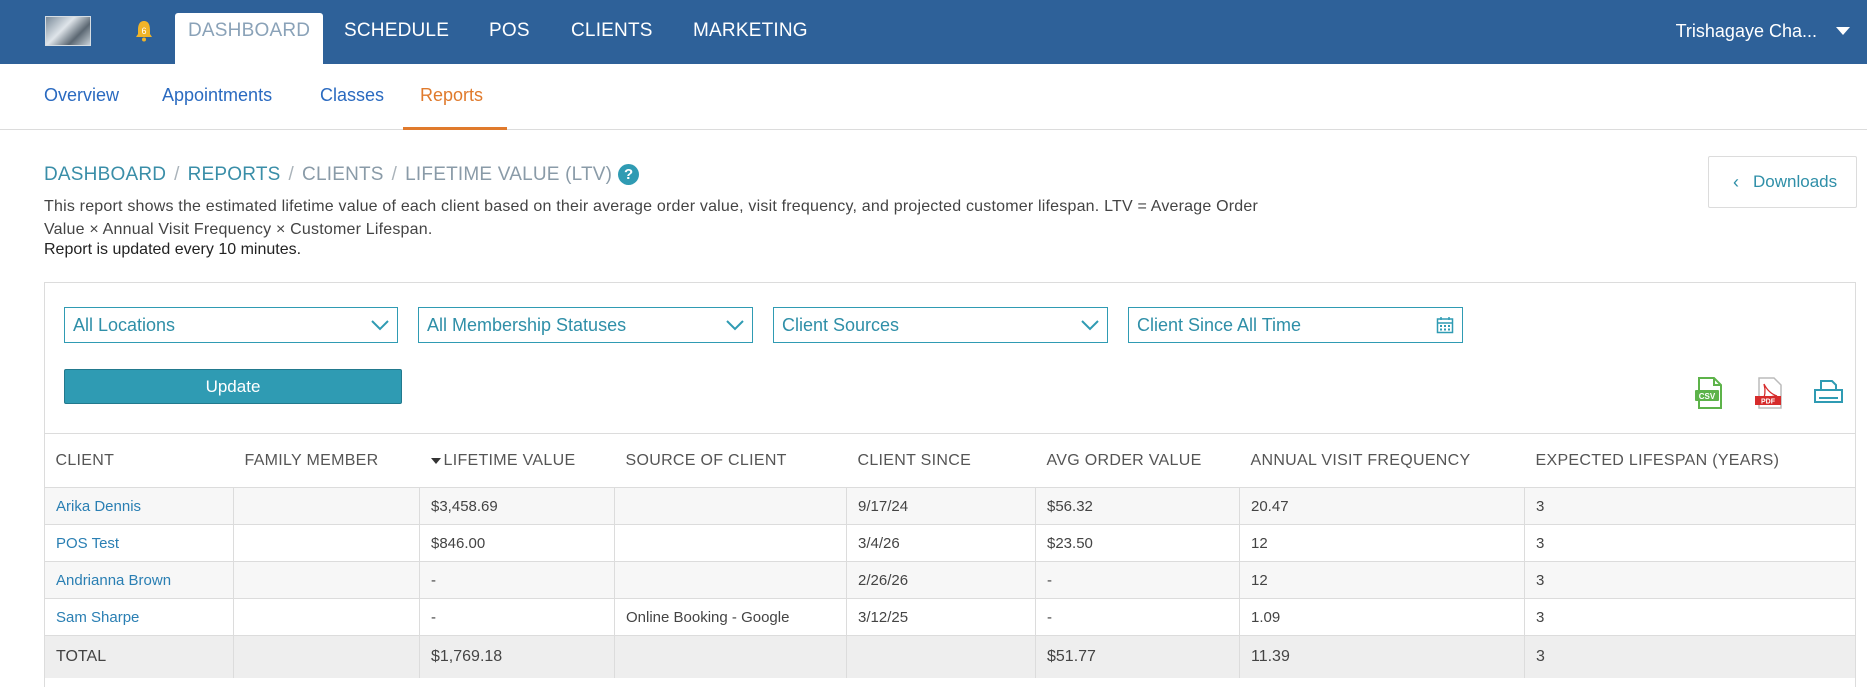 This screenshot has width=1867, height=687. What do you see at coordinates (1768, 402) in the screenshot?
I see `svg-text: PDF` at bounding box center [1768, 402].